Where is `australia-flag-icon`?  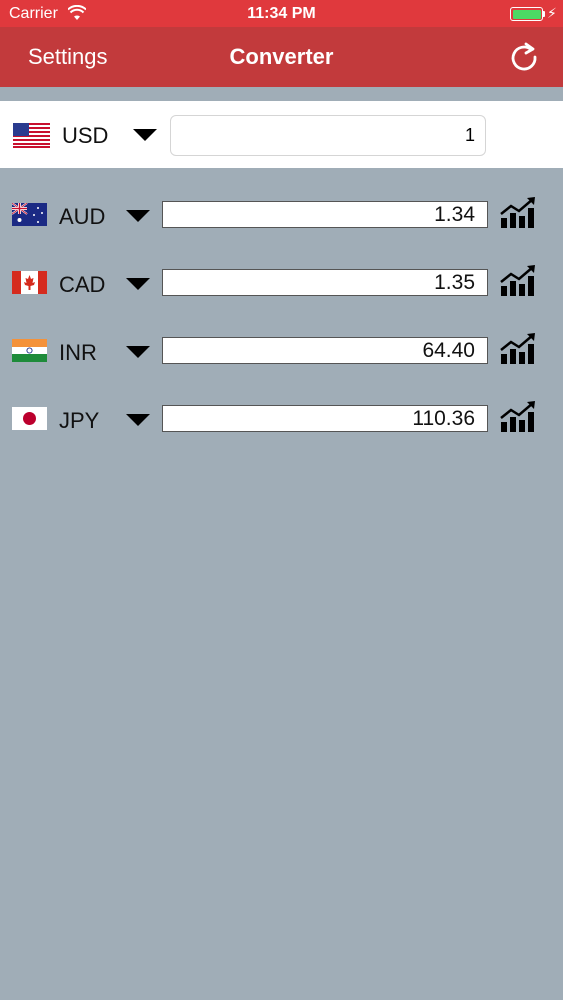 australia-flag-icon is located at coordinates (29, 214).